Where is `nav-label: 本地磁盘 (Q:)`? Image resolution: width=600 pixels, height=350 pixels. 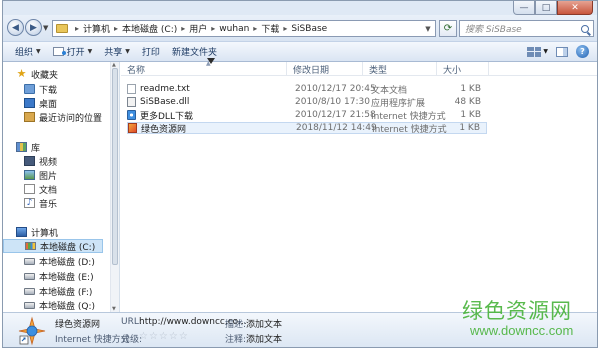
nav-label: 本地磁盘 (Q:) is located at coordinates (67, 306).